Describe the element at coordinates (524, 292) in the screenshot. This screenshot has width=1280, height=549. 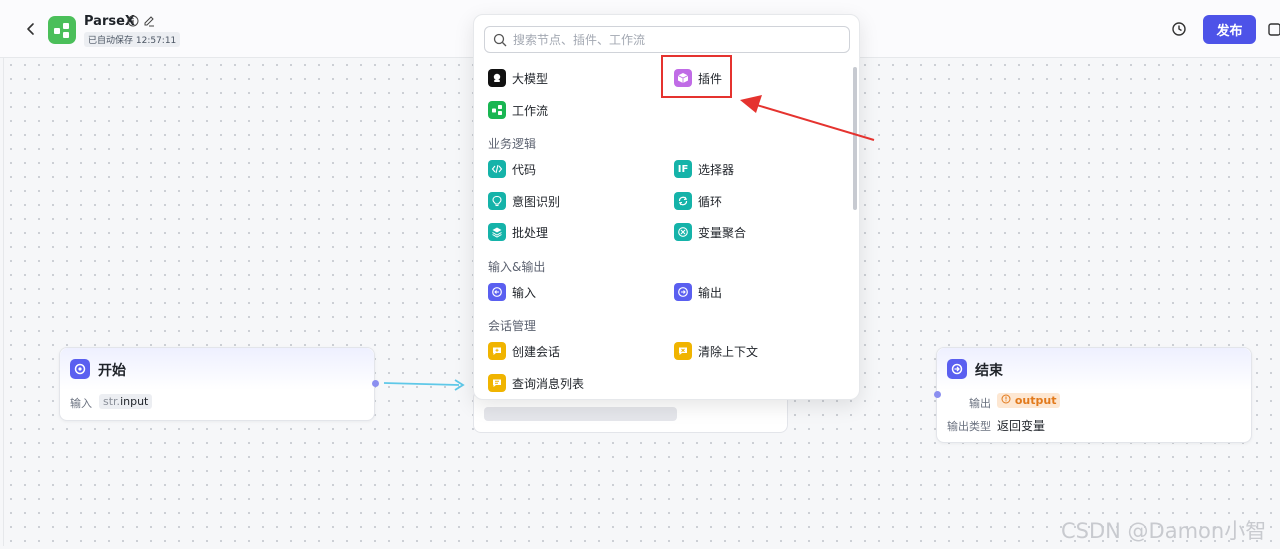
I see `menu-item-label: 输入` at that location.